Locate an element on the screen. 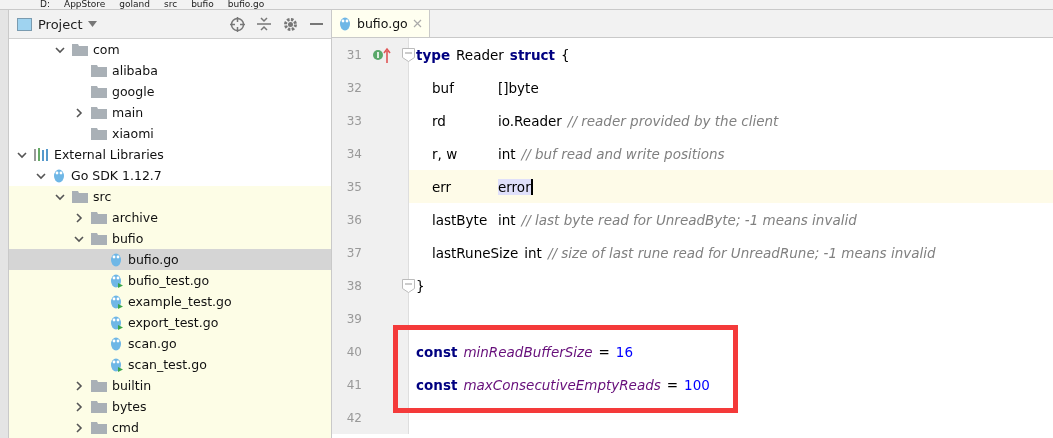 The height and width of the screenshot is (438, 1053). code-token: lastRuneSize is located at coordinates (475, 252).